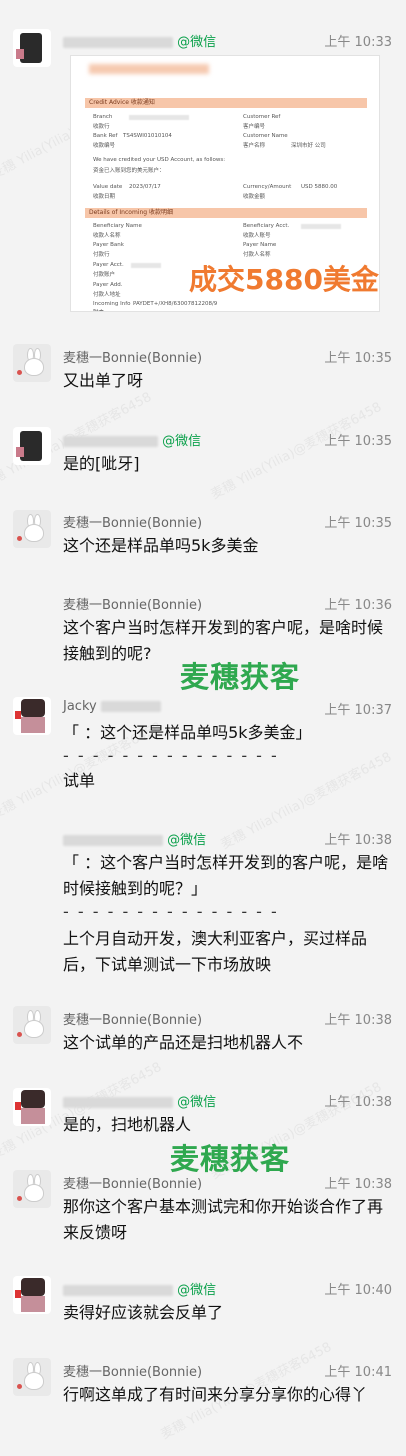 The width and height of the screenshot is (406, 1456). Describe the element at coordinates (265, 136) in the screenshot. I see `doc-label: Customer Name` at that location.